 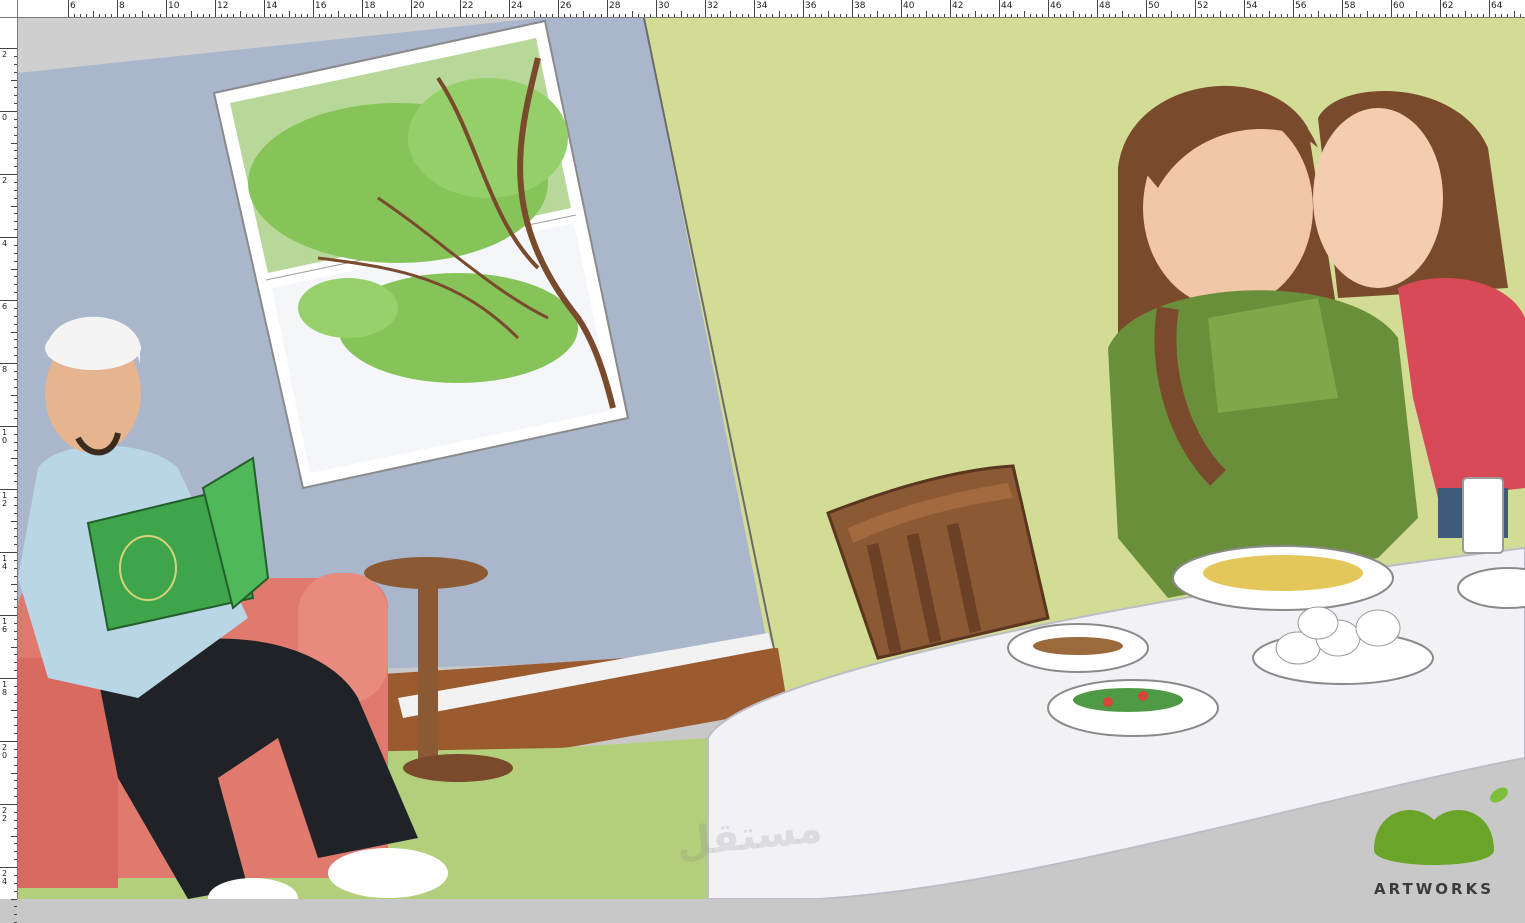 What do you see at coordinates (860, 6) in the screenshot?
I see `ruler-top-label: 38` at bounding box center [860, 6].